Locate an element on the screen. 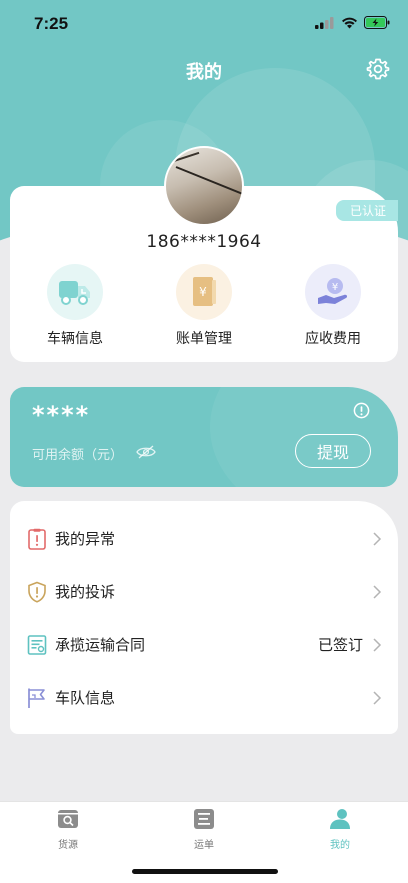  status-time: 7:25 is located at coordinates (51, 23).